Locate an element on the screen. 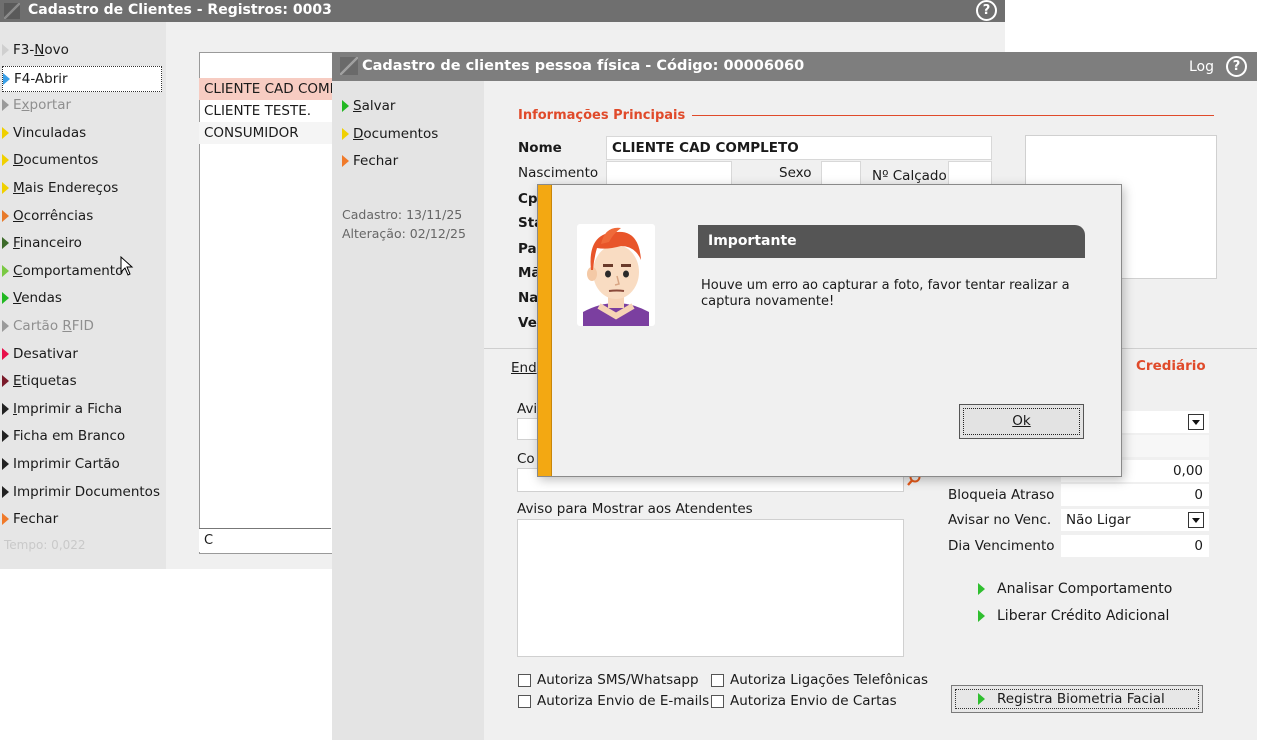  elapsed-time: Tempo: 0,022 is located at coordinates (45, 545).